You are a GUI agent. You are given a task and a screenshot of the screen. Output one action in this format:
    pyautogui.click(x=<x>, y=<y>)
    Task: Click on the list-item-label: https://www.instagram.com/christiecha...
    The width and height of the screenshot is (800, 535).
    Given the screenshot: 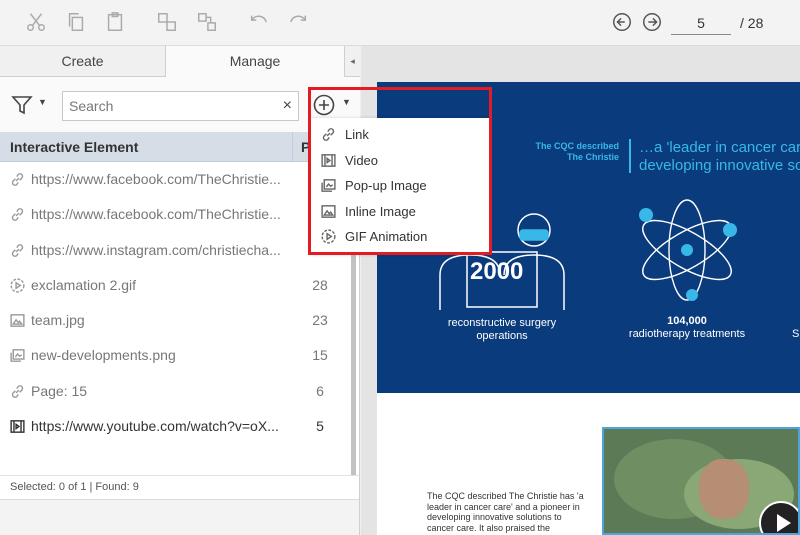 What is the action you would take?
    pyautogui.click(x=156, y=249)
    